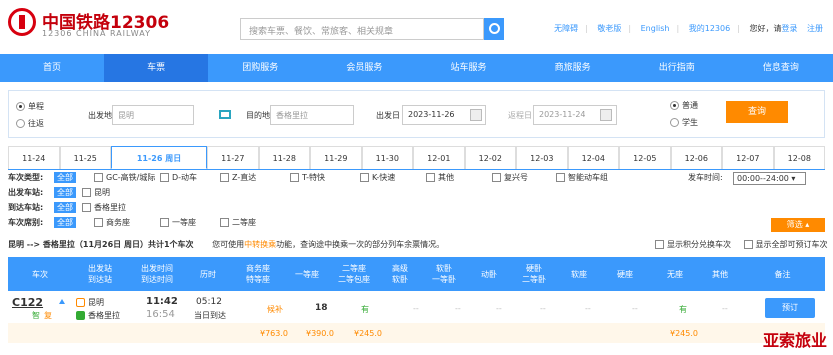 This screenshot has width=833, height=355. What do you see at coordinates (655, 28) in the screenshot?
I see `english-link: English` at bounding box center [655, 28].